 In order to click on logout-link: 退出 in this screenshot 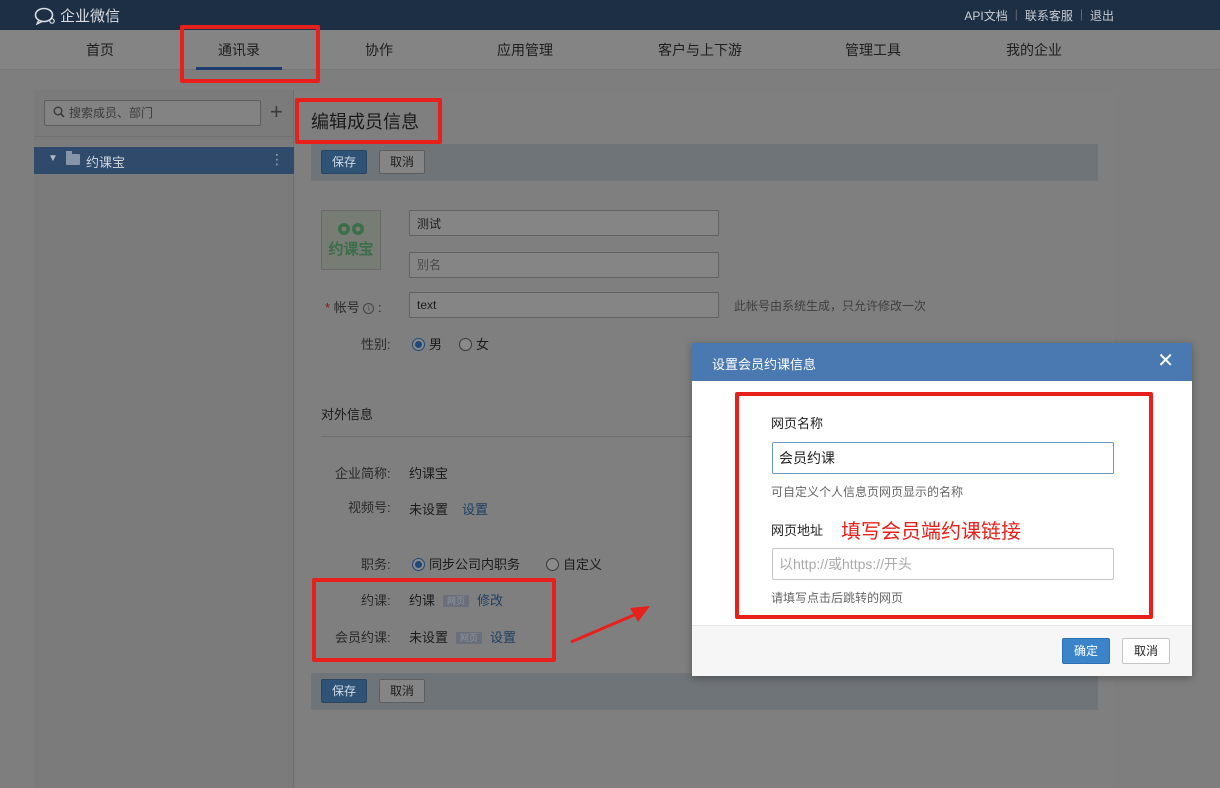, I will do `click(1102, 15)`.